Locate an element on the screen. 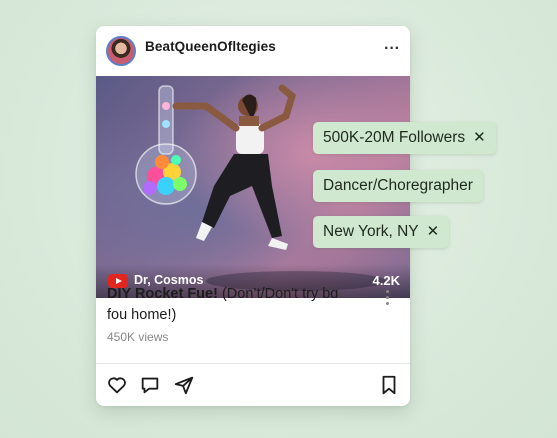  tag-followers: 500K-20M Followers ✕ is located at coordinates (404, 138).